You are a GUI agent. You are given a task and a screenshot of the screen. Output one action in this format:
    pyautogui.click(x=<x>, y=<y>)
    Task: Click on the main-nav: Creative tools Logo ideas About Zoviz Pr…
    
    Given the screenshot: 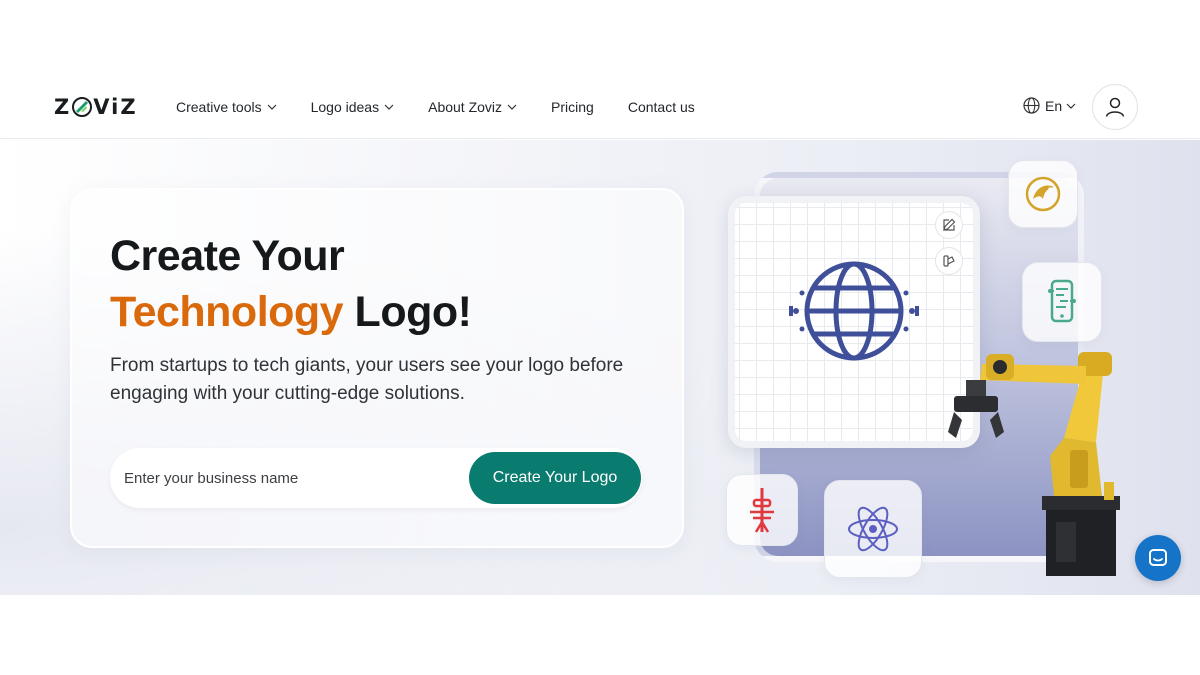 What is the action you would take?
    pyautogui.click(x=452, y=107)
    